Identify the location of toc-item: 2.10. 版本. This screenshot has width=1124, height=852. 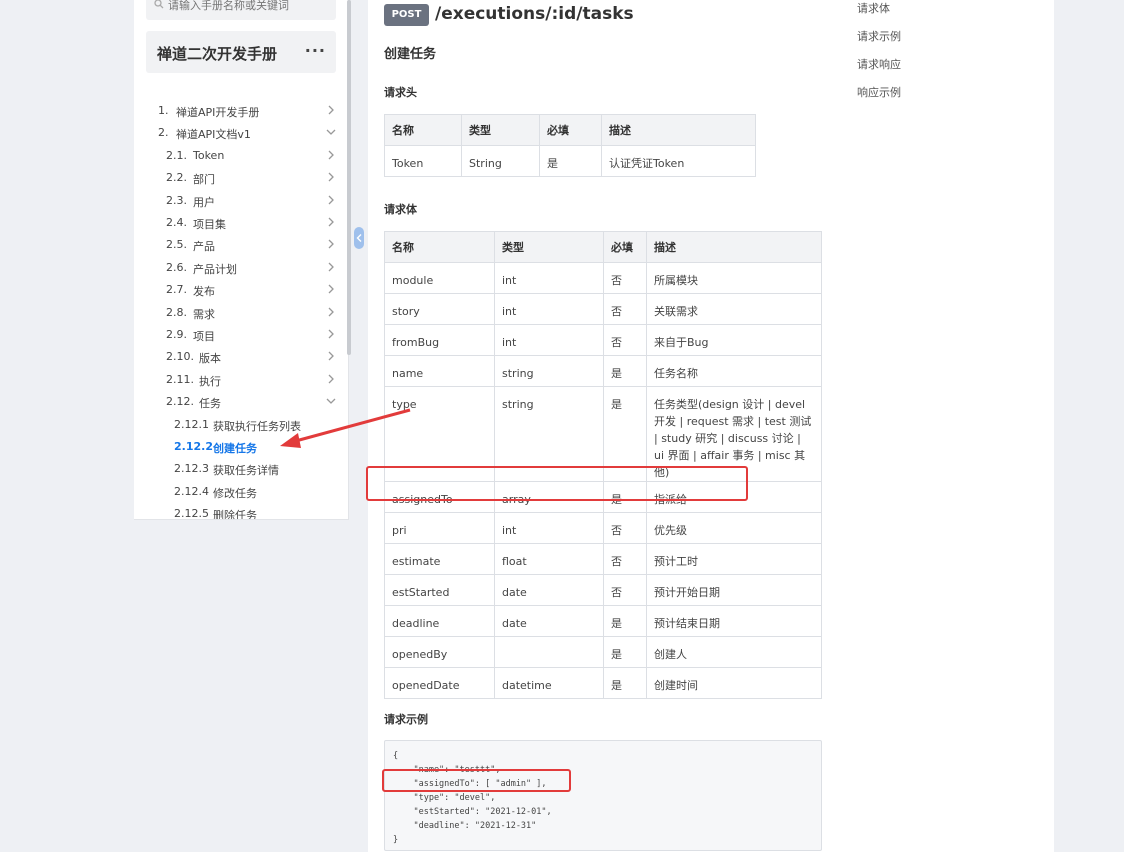
(241, 357).